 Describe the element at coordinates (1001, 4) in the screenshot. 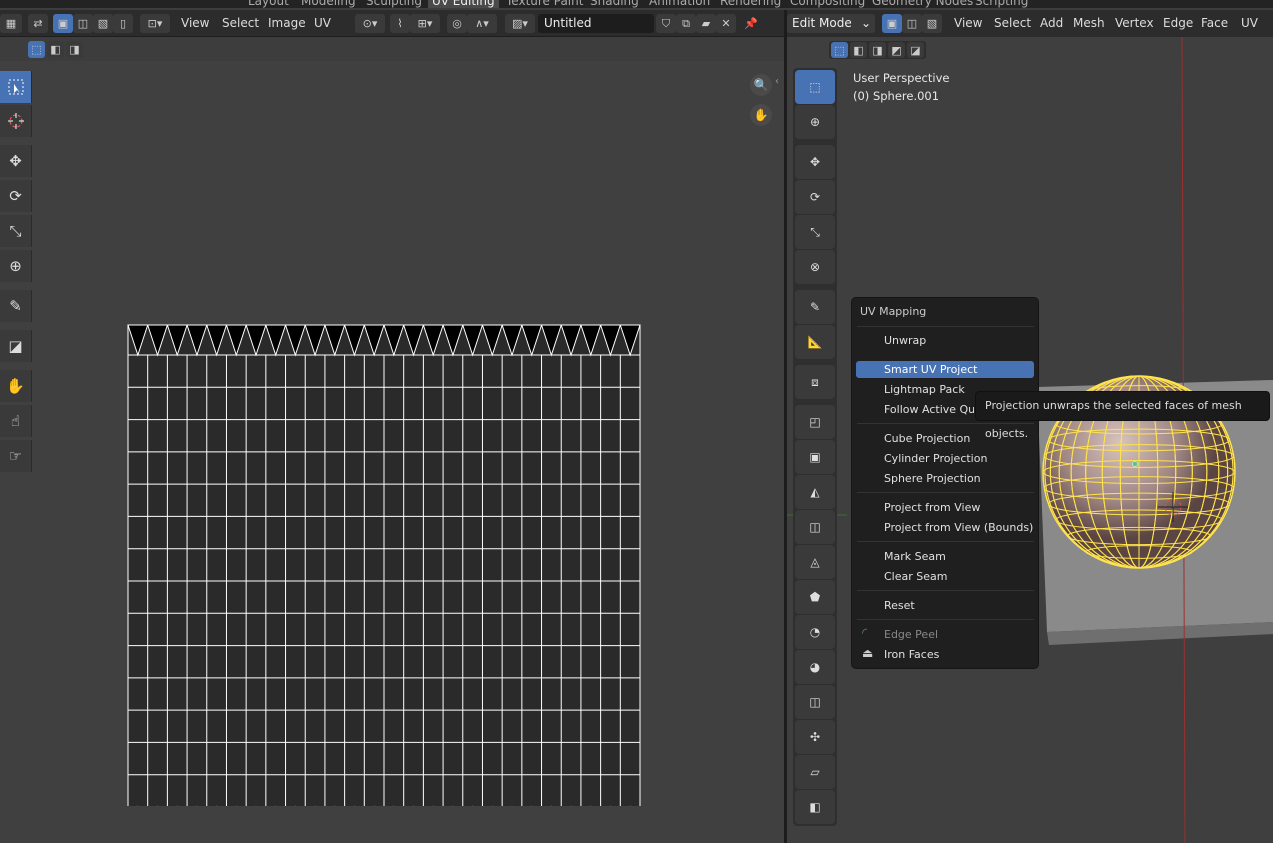

I see `tab-scripting: Scripting` at that location.